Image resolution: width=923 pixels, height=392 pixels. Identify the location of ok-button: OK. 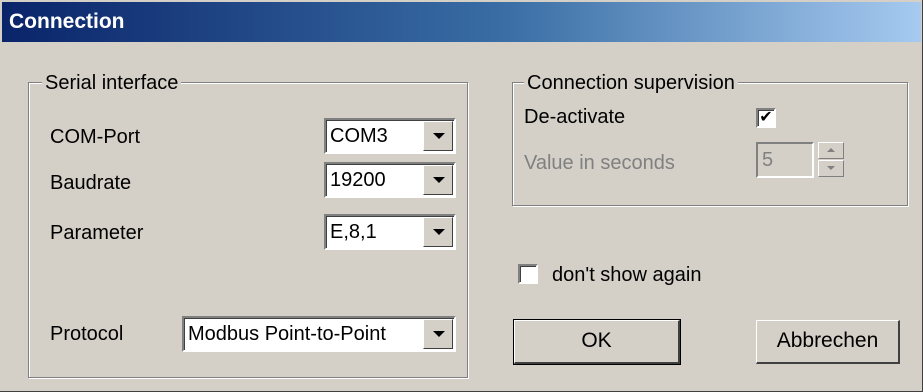
(597, 342).